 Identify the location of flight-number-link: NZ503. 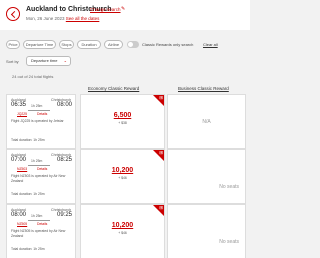
(22, 169).